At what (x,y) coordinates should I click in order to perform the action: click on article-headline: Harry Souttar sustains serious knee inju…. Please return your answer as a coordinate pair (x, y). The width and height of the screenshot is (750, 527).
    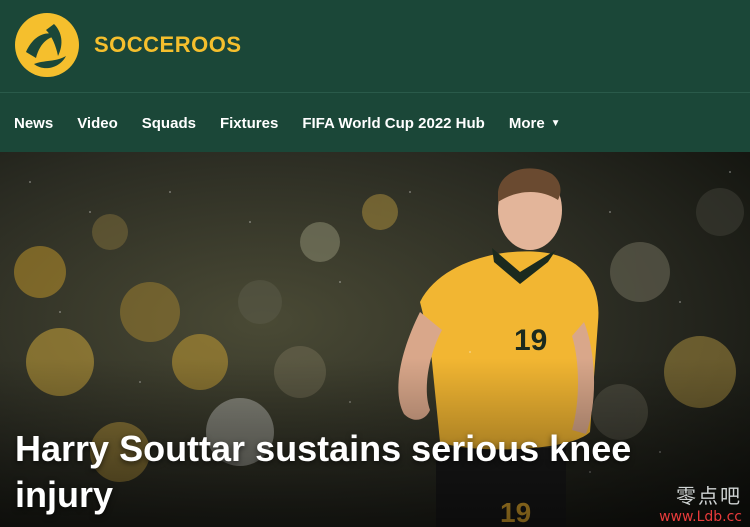
    Looking at the image, I should click on (325, 472).